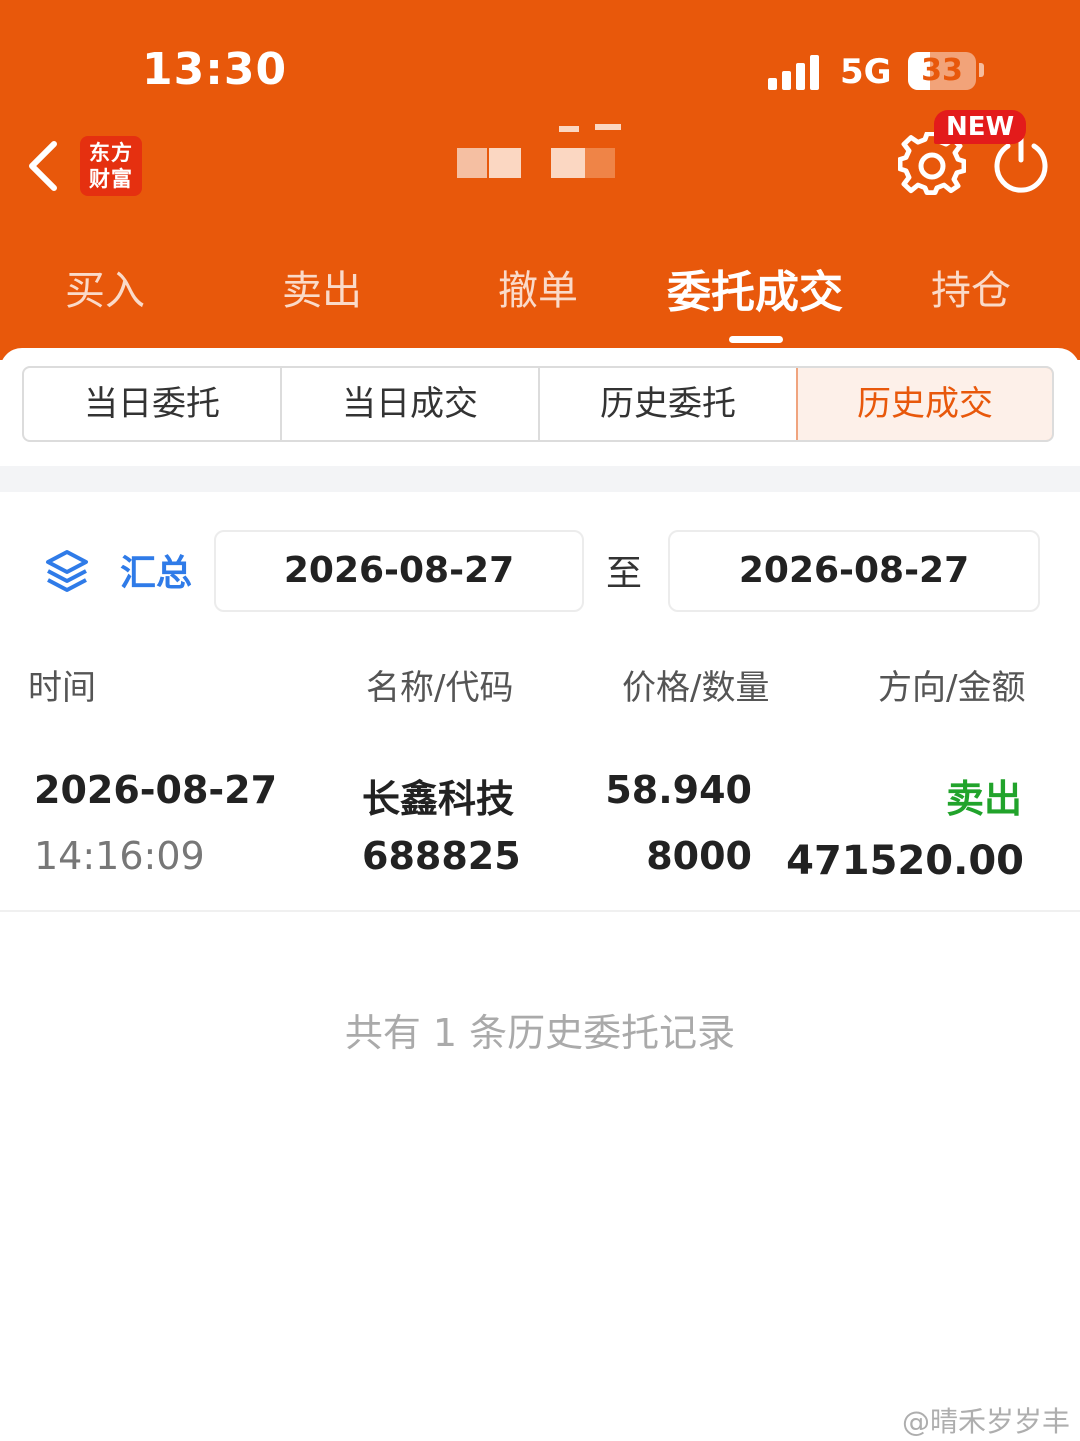 This screenshot has width=1080, height=1441. Describe the element at coordinates (980, 127) in the screenshot. I see `new-badge: NEW` at that location.